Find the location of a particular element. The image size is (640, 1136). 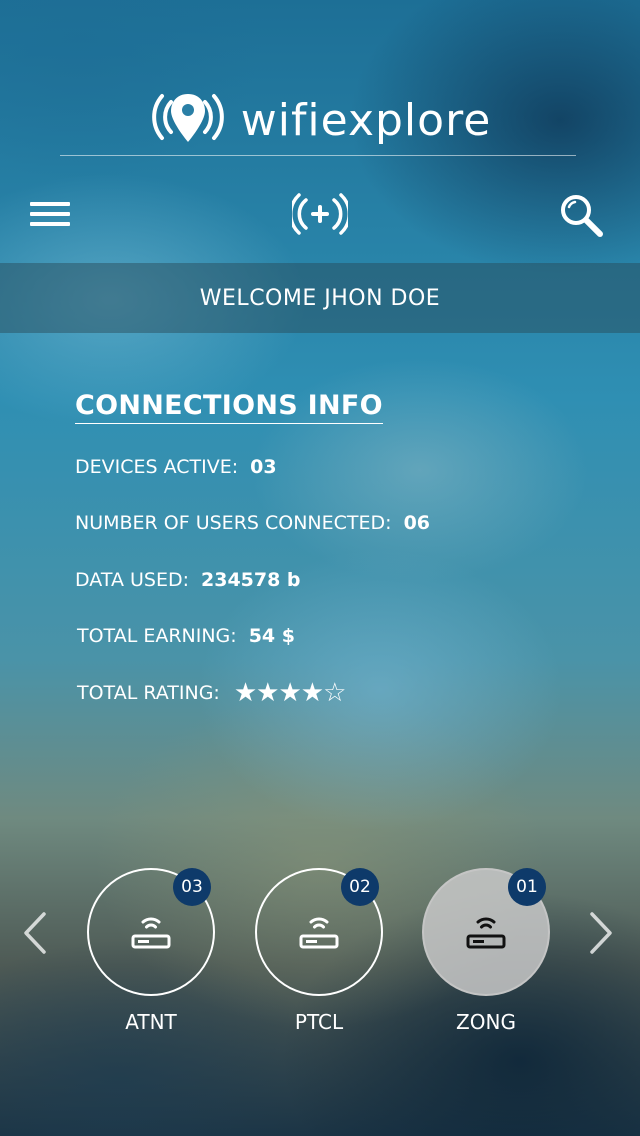

chevron-left-icon is located at coordinates (35, 933).